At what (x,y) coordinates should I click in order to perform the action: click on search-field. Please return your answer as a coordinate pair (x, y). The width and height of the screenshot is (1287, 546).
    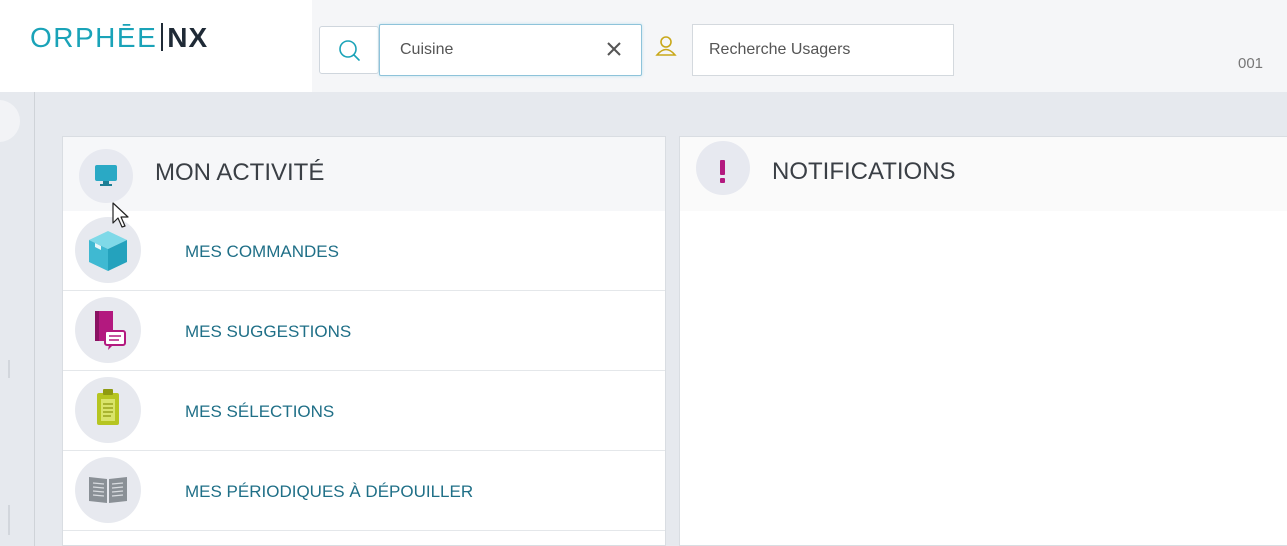
    Looking at the image, I should click on (510, 50).